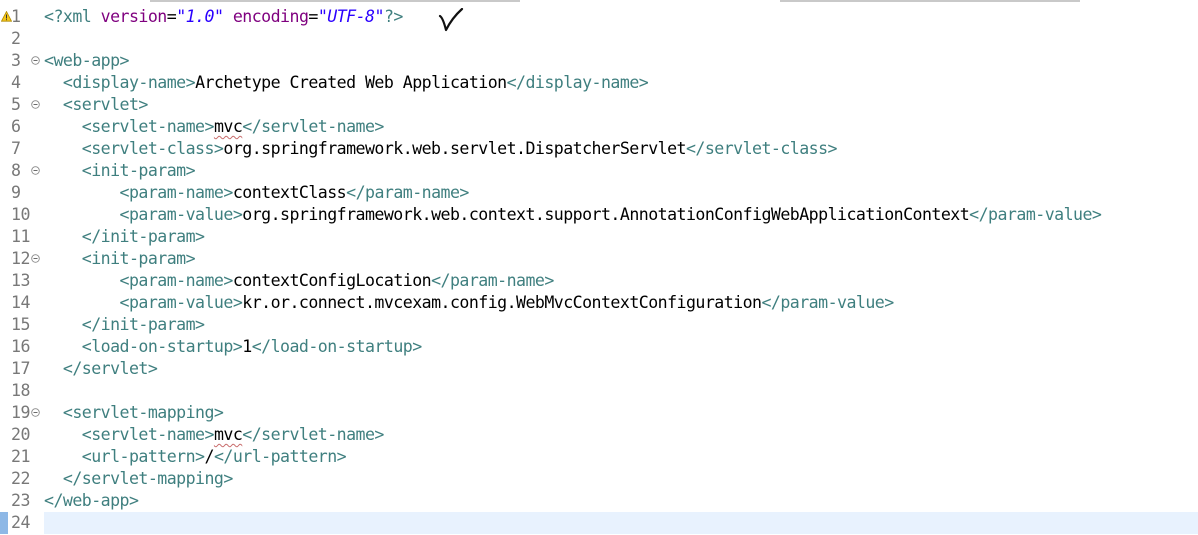 The image size is (1198, 535). Describe the element at coordinates (129, 82) in the screenshot. I see `xml-tag: <display-name>` at that location.